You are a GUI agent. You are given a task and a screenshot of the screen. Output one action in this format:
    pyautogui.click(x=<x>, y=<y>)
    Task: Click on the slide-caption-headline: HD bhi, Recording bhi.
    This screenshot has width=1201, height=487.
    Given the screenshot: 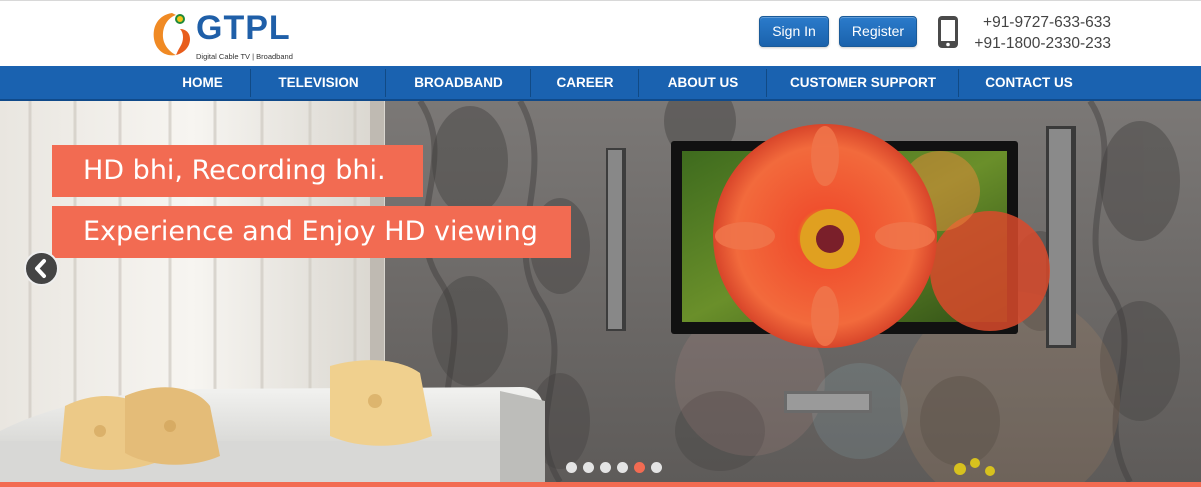 What is the action you would take?
    pyautogui.click(x=237, y=171)
    